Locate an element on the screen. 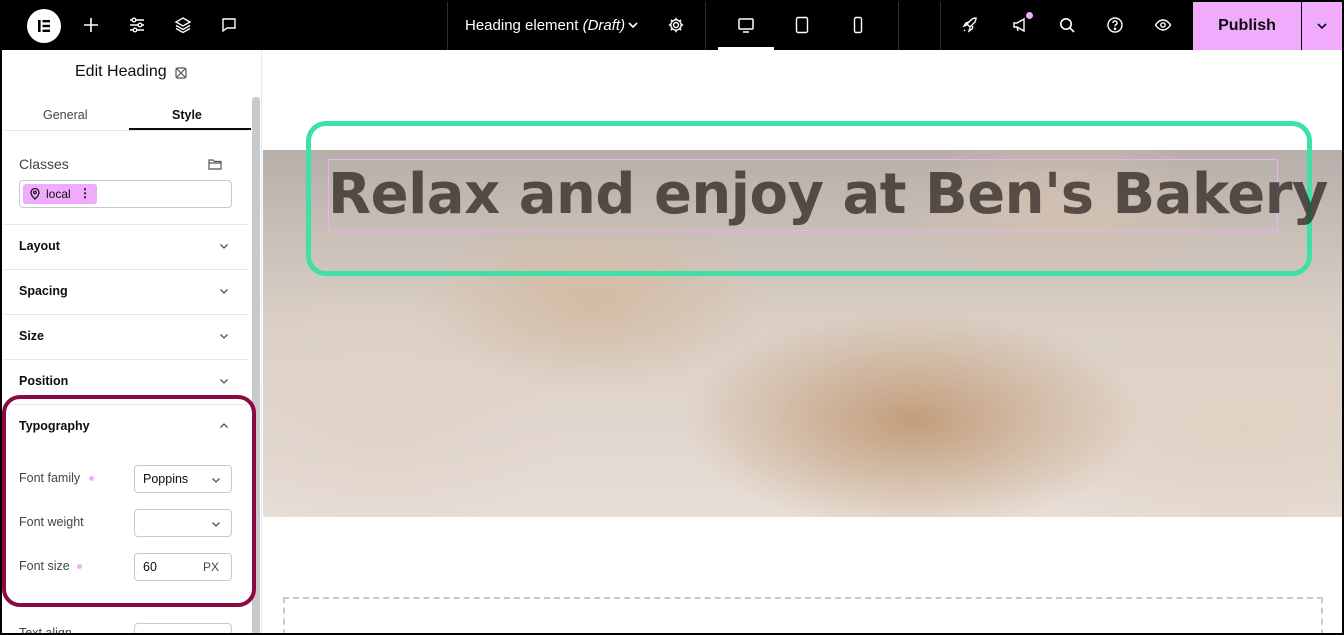 The height and width of the screenshot is (635, 1344). tab-general: General is located at coordinates (65, 115).